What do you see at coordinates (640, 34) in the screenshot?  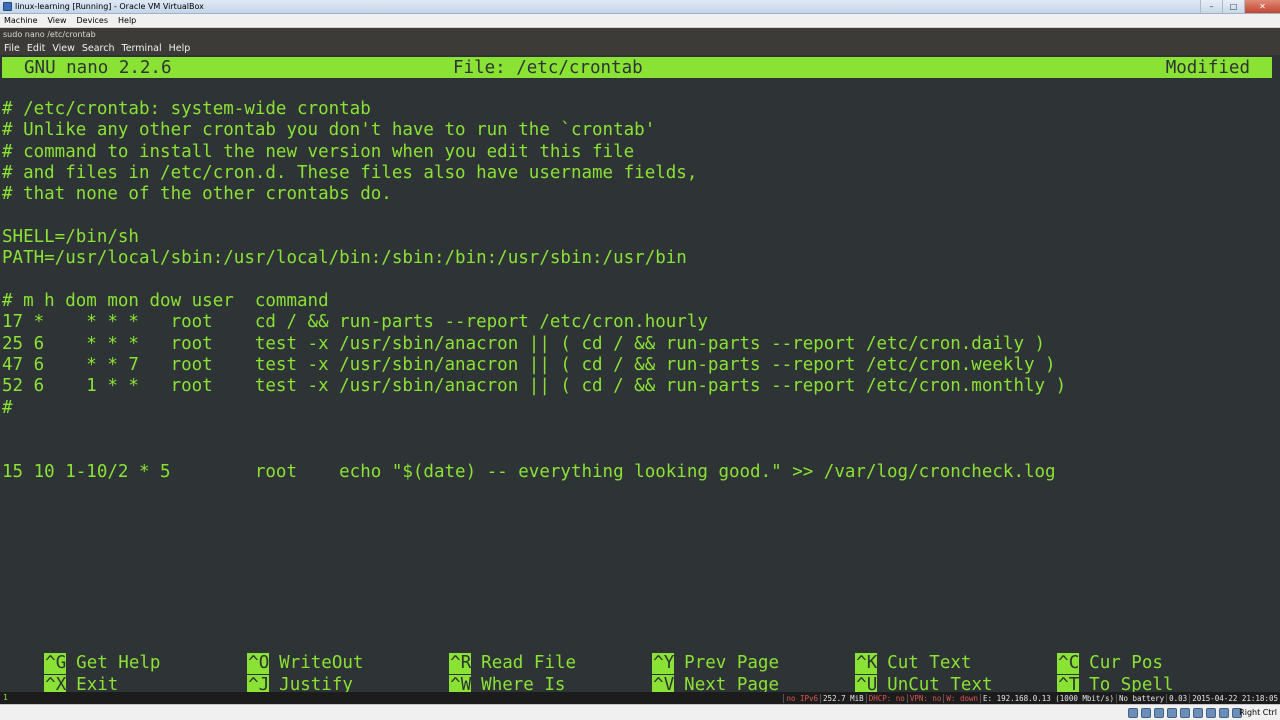 I see `terminal-title: sudo nano /etc/crontab` at bounding box center [640, 34].